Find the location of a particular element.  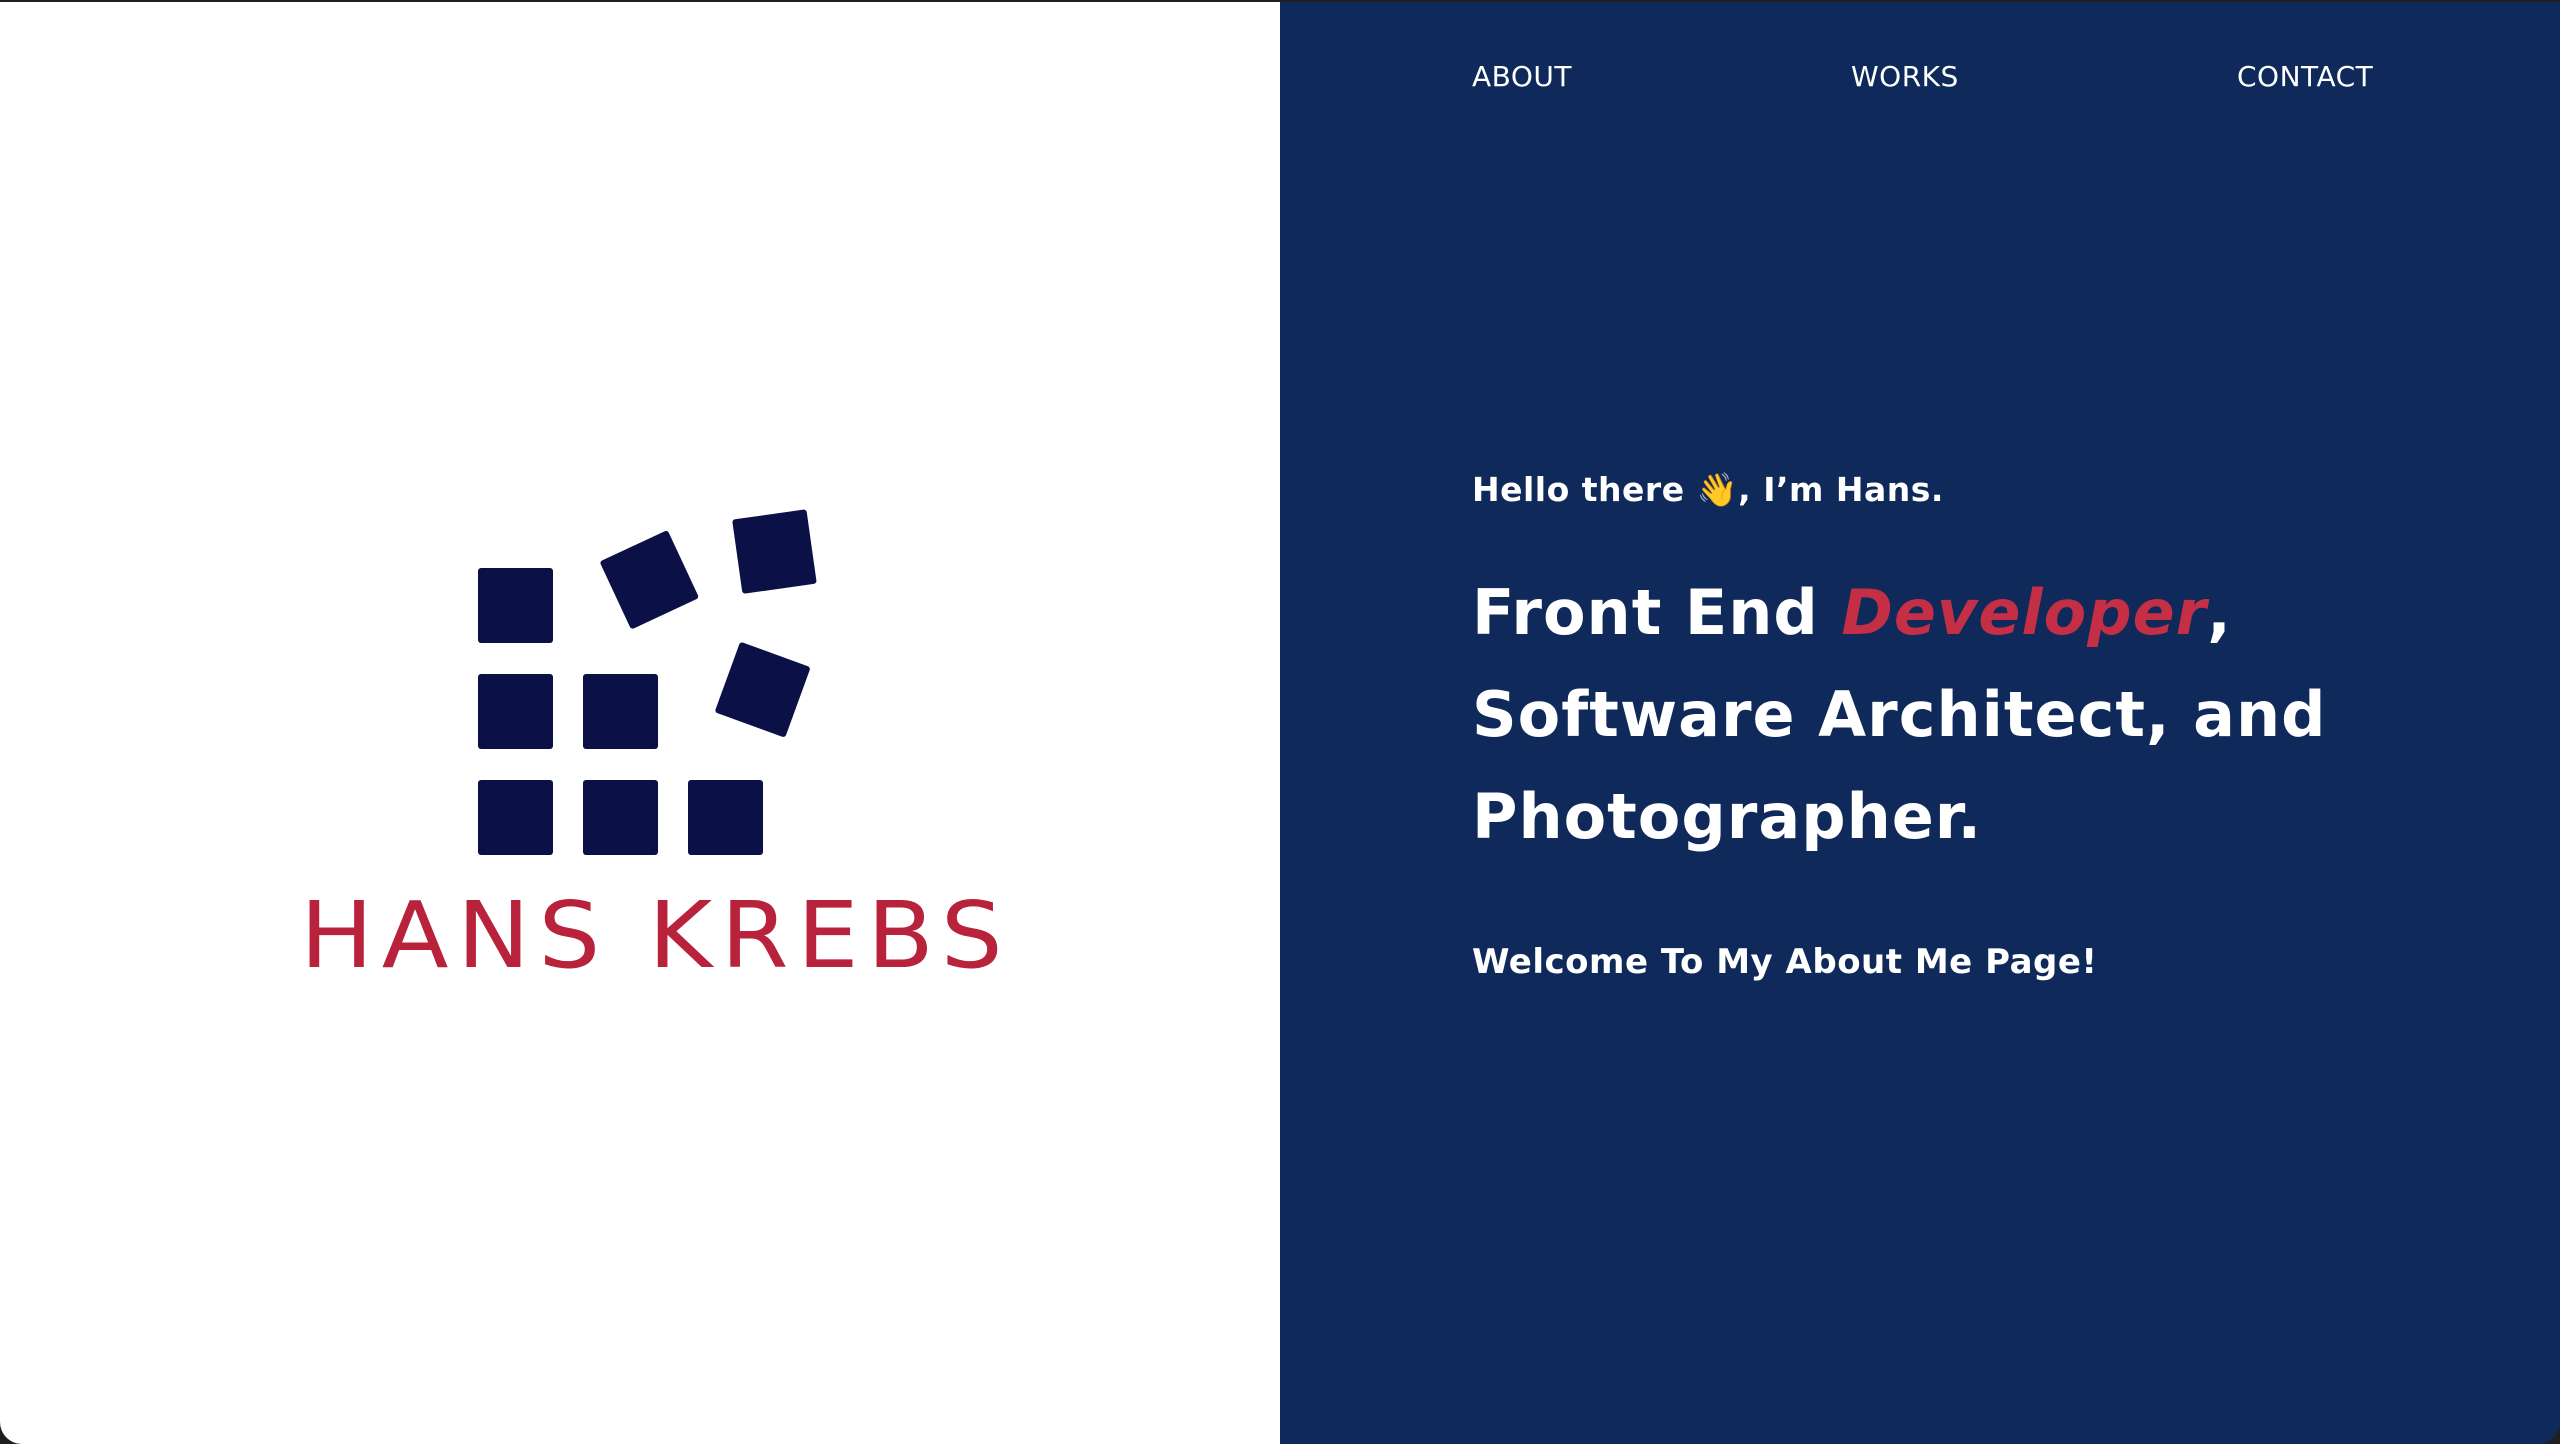

logo-wordmark: HANS KREBS is located at coordinates (656, 935).